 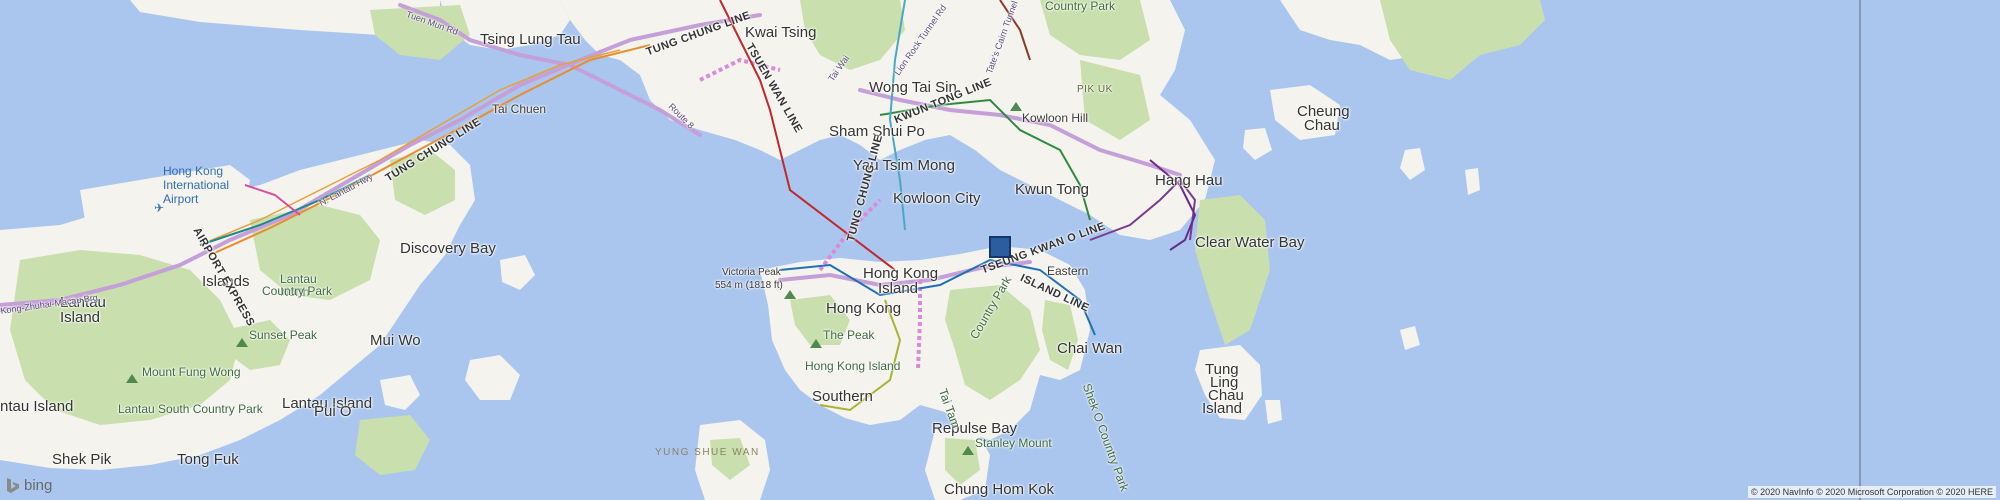 What do you see at coordinates (937, 198) in the screenshot?
I see `label-kowloon-city: Kowloon City` at bounding box center [937, 198].